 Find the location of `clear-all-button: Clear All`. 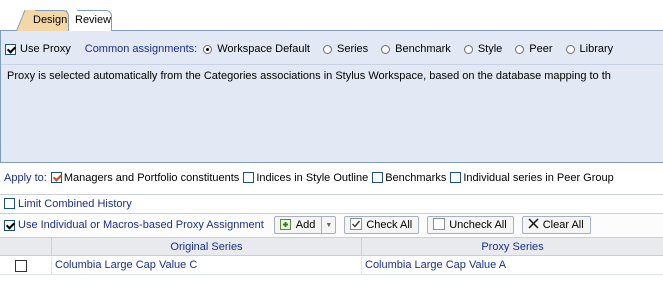

clear-all-button: Clear All is located at coordinates (556, 225).